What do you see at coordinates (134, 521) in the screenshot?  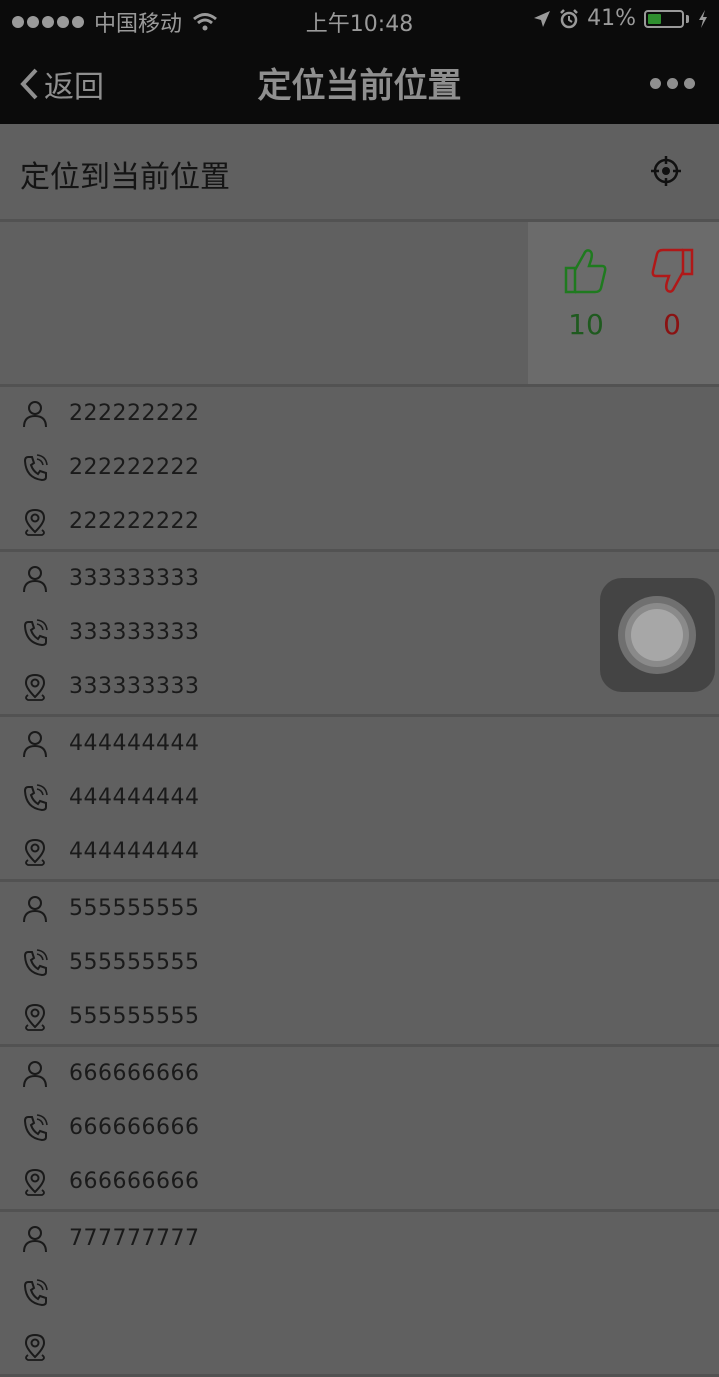 I see `entry-address: 222222222` at bounding box center [134, 521].